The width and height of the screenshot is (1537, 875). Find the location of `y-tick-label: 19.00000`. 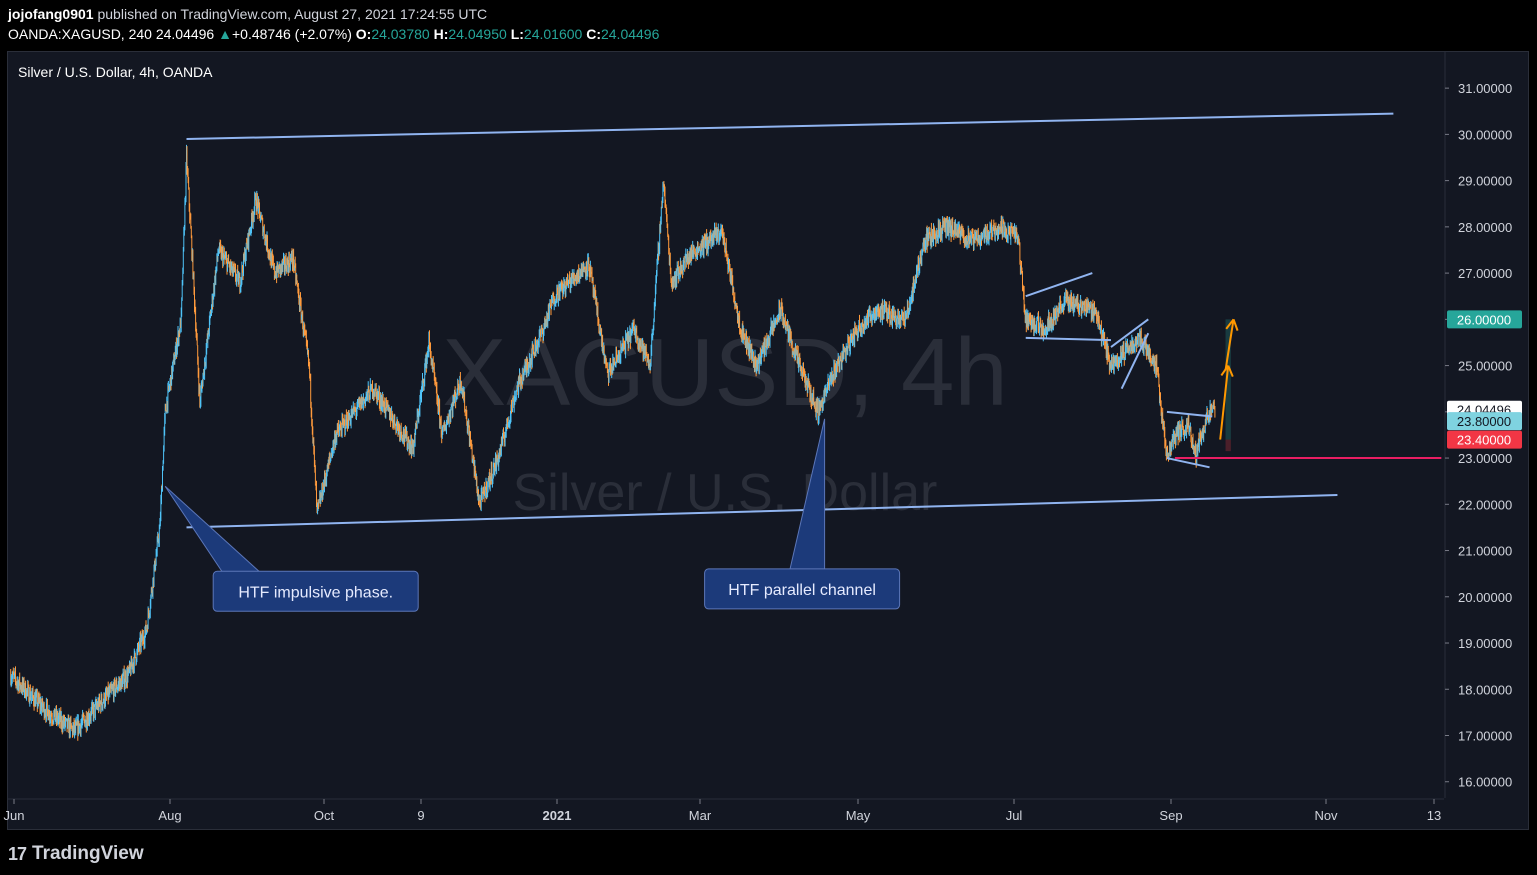

y-tick-label: 19.00000 is located at coordinates (1485, 643).